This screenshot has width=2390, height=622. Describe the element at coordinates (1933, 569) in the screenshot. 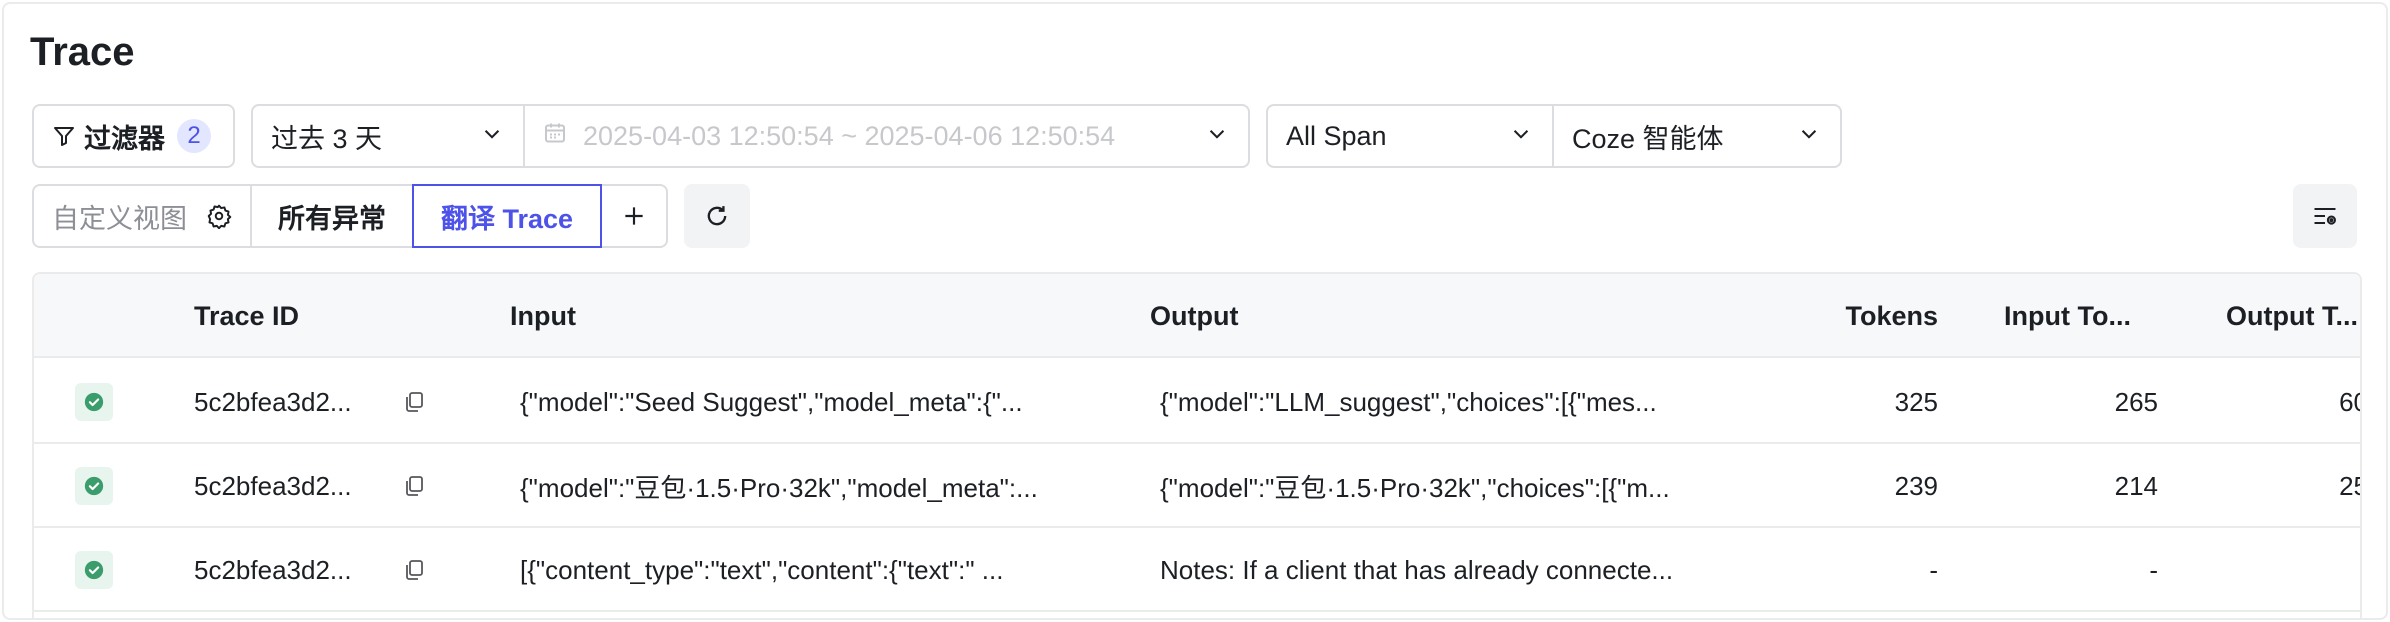

I see `tokens-cell: -` at that location.